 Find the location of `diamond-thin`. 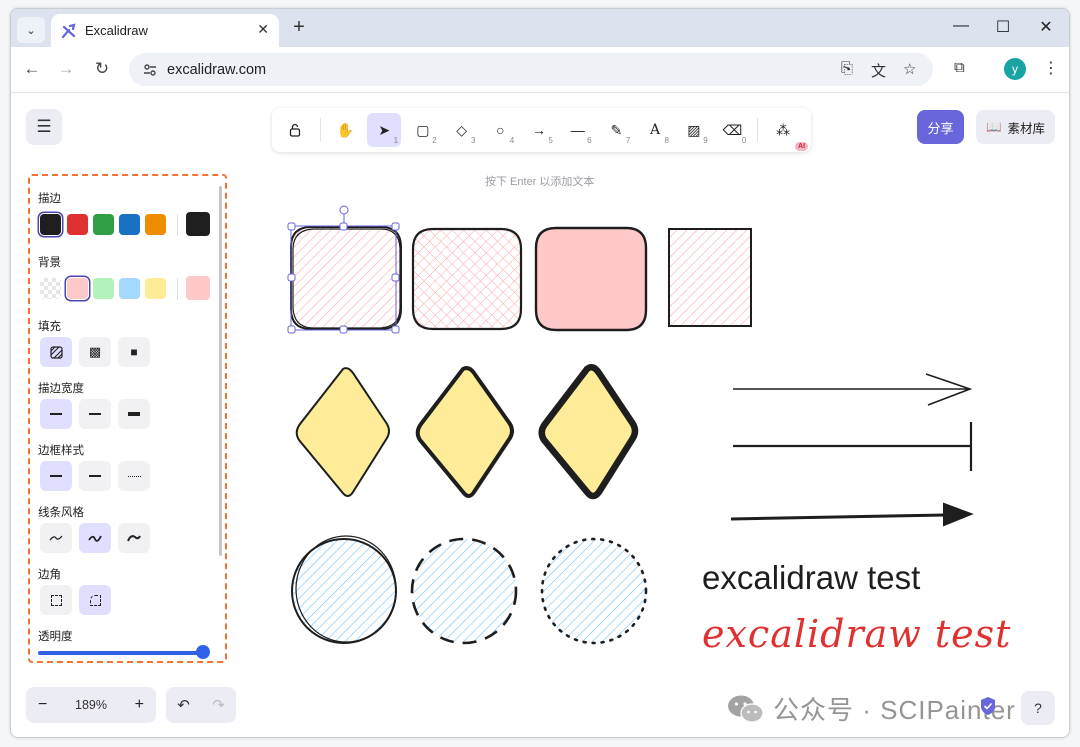

diamond-thin is located at coordinates (342, 432).